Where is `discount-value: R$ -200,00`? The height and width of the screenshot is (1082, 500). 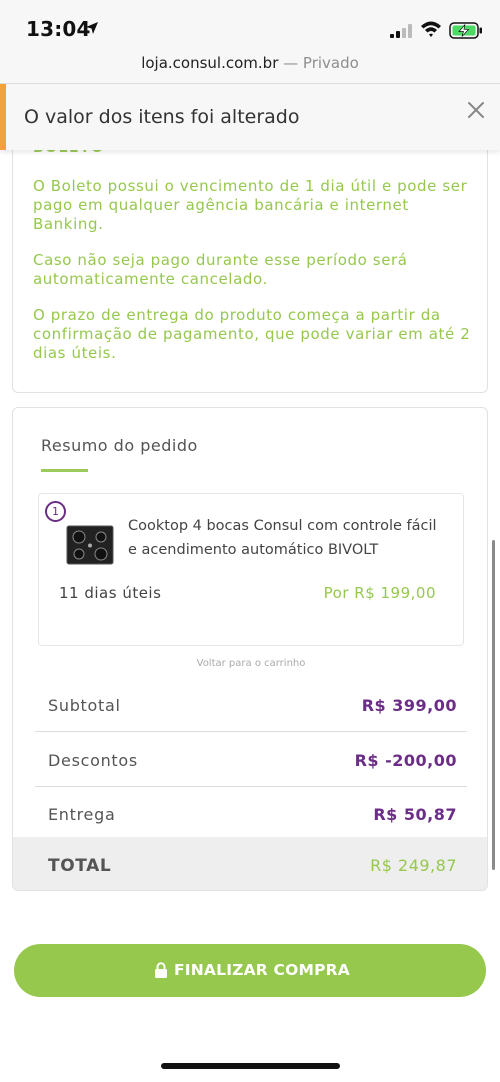 discount-value: R$ -200,00 is located at coordinates (405, 760).